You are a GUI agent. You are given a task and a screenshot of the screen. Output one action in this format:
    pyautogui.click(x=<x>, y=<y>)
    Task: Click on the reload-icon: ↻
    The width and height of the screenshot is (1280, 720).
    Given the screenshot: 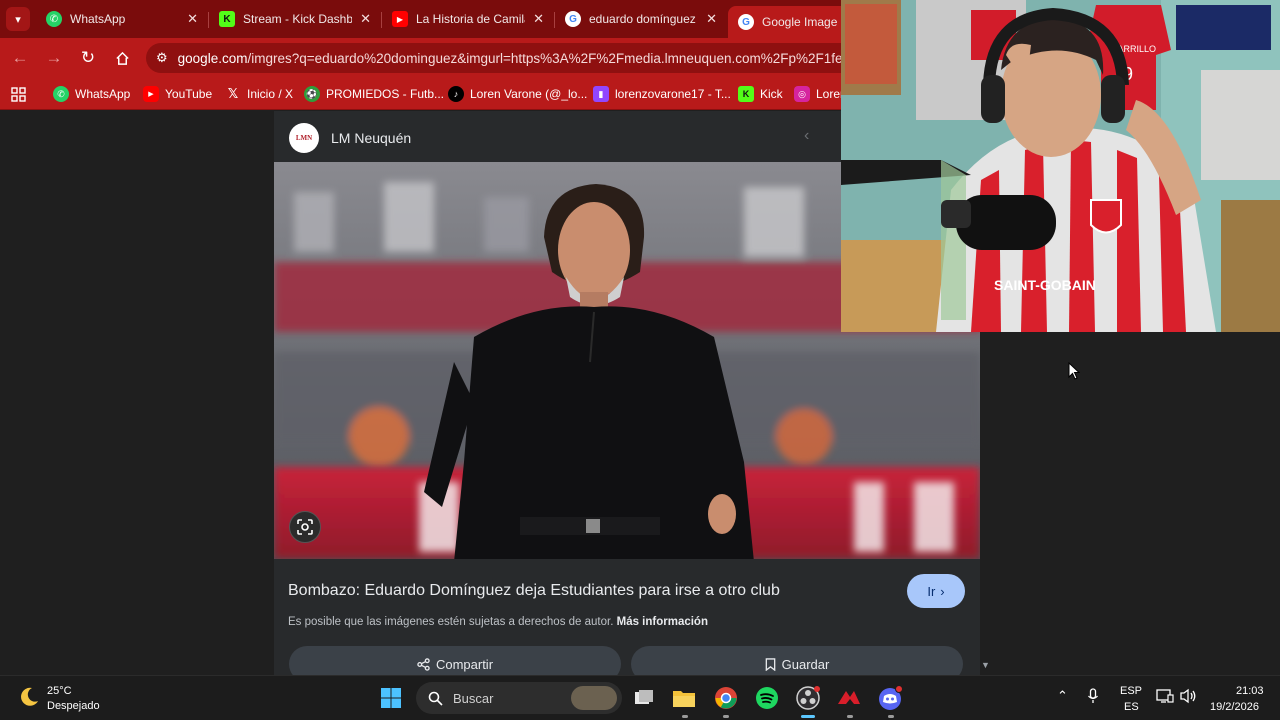 What is the action you would take?
    pyautogui.click(x=88, y=57)
    